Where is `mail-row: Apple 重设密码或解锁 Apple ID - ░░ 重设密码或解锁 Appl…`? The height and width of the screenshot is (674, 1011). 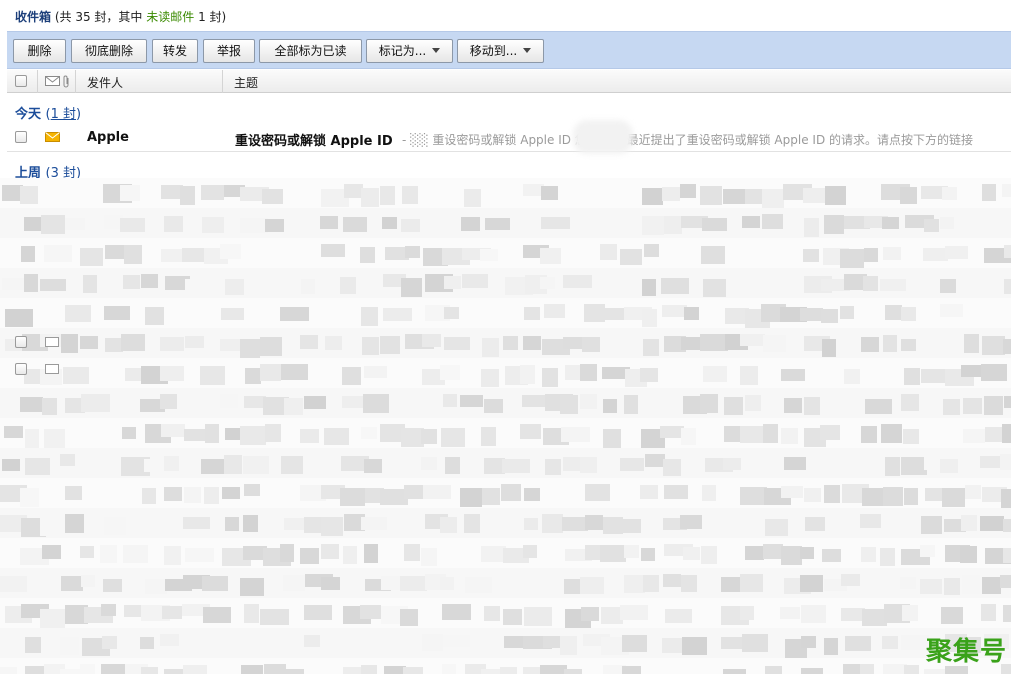
mail-row: Apple 重设密码或解锁 Apple ID - ░░ 重设密码或解锁 Appl… is located at coordinates (509, 138).